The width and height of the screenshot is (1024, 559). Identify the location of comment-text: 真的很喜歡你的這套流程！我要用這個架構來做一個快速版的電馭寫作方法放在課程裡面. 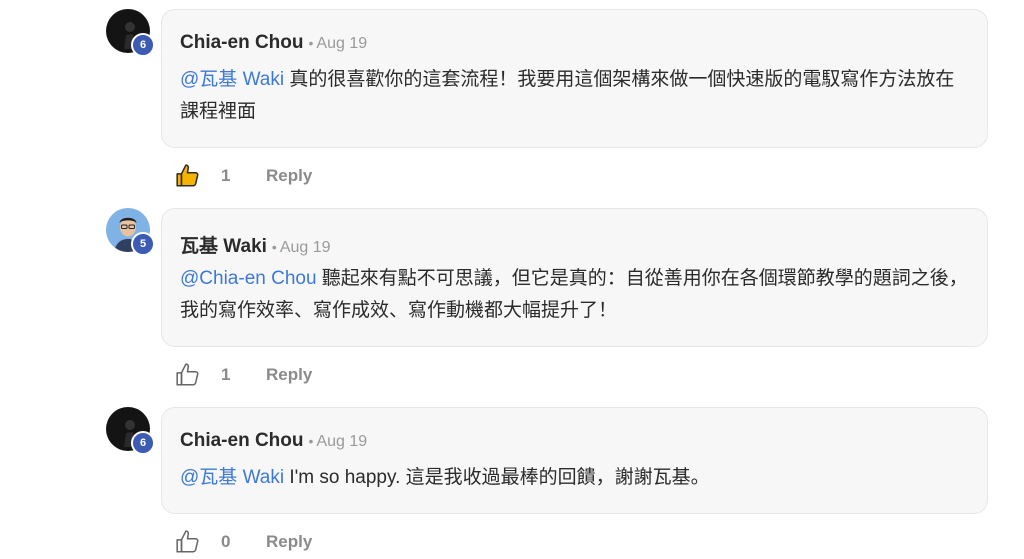
(567, 95).